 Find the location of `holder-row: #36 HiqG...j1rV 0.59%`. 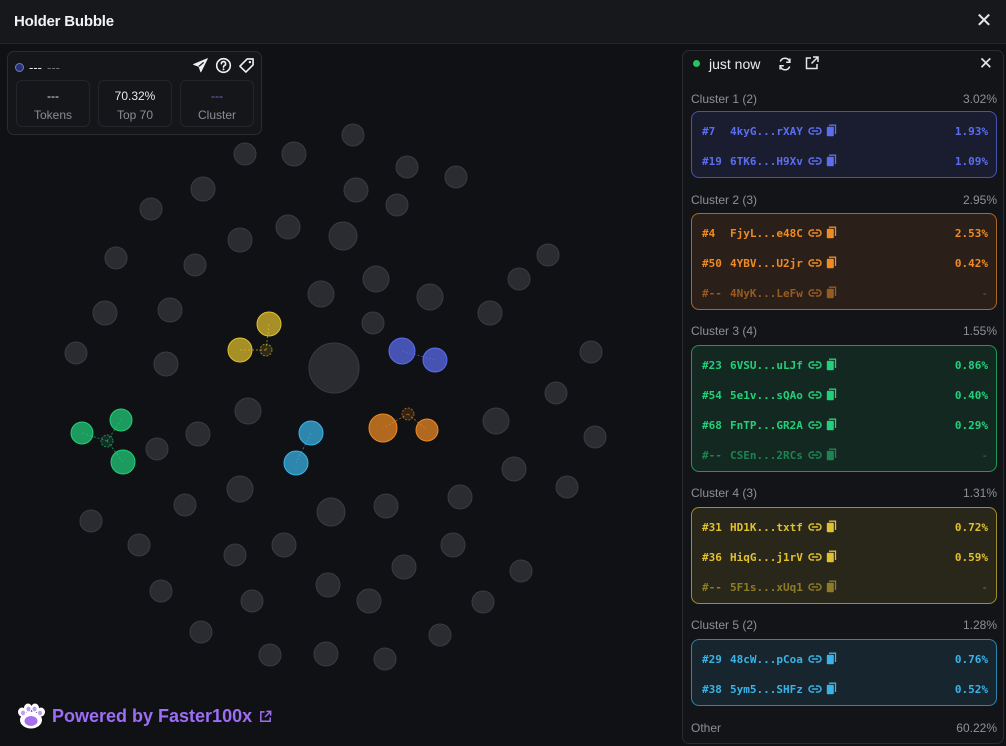

holder-row: #36 HiqG...j1rV 0.59% is located at coordinates (844, 557).